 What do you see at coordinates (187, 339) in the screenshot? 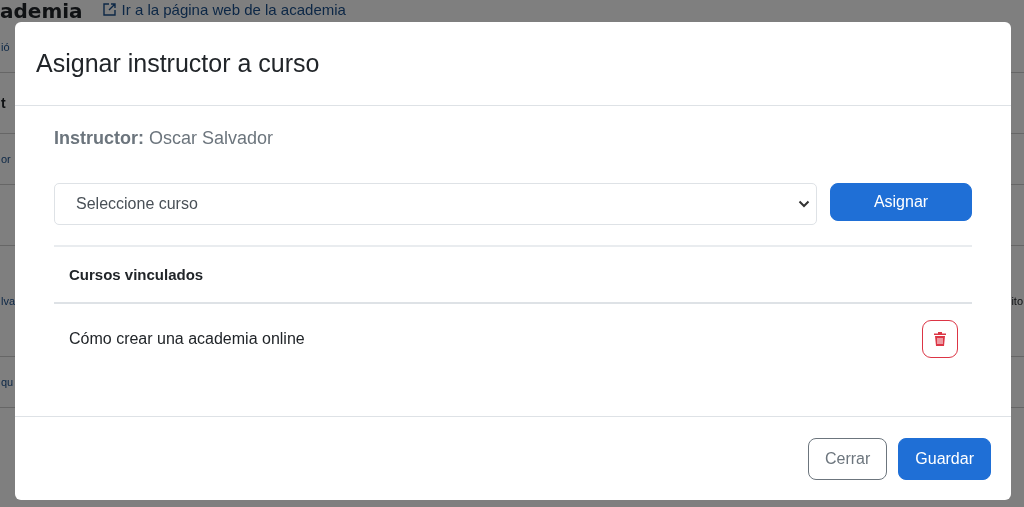
I see `table-cell: Cómo crear una academia online` at bounding box center [187, 339].